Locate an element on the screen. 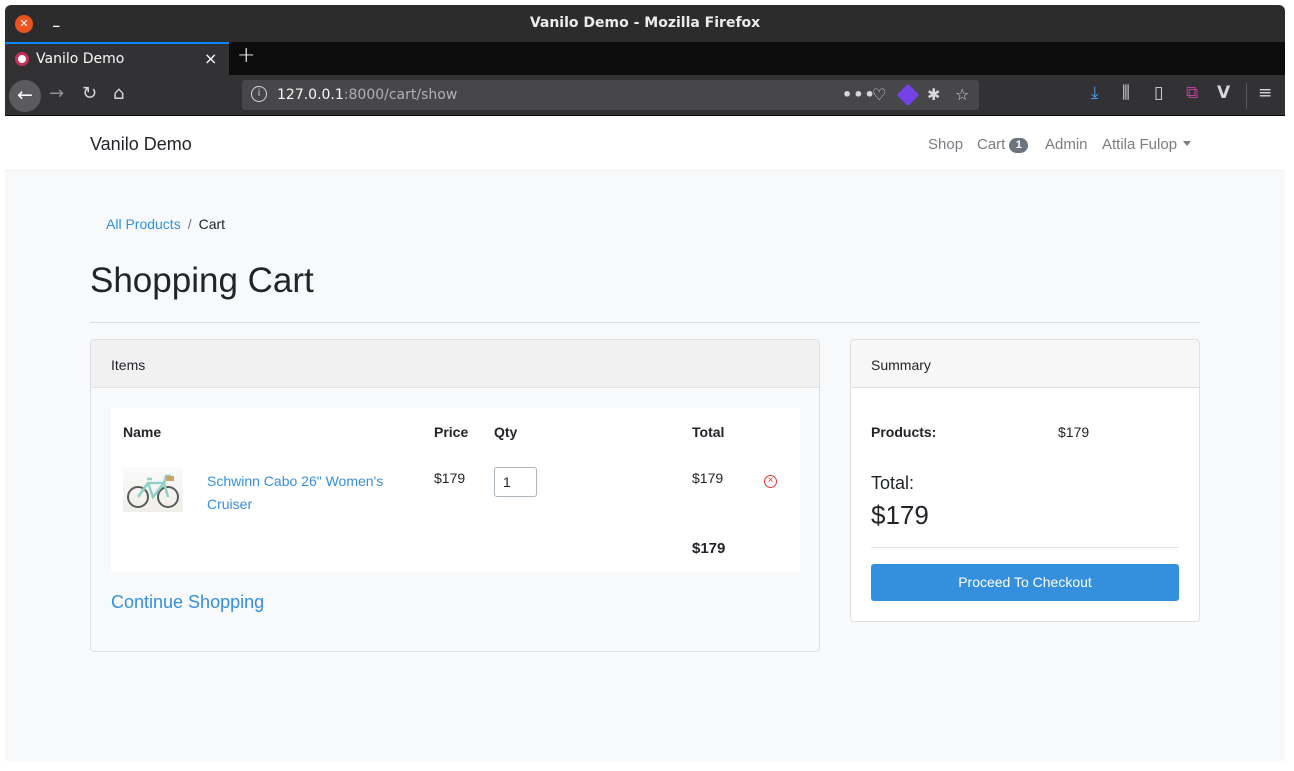 The width and height of the screenshot is (1294, 771). url-path: :8000/cart/show is located at coordinates (400, 95).